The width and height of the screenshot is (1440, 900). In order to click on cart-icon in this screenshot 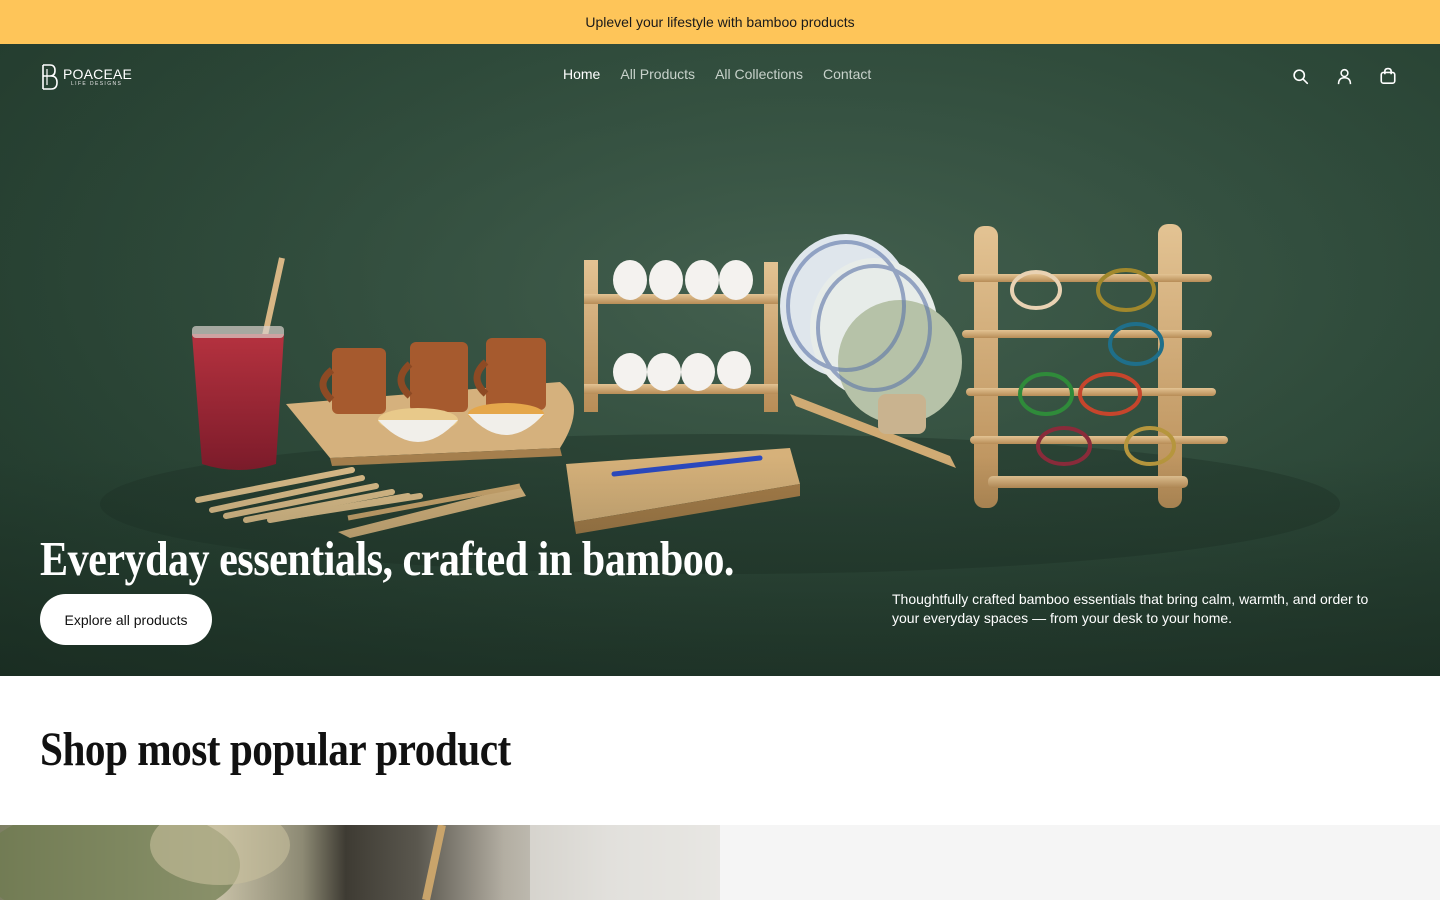, I will do `click(1388, 76)`.